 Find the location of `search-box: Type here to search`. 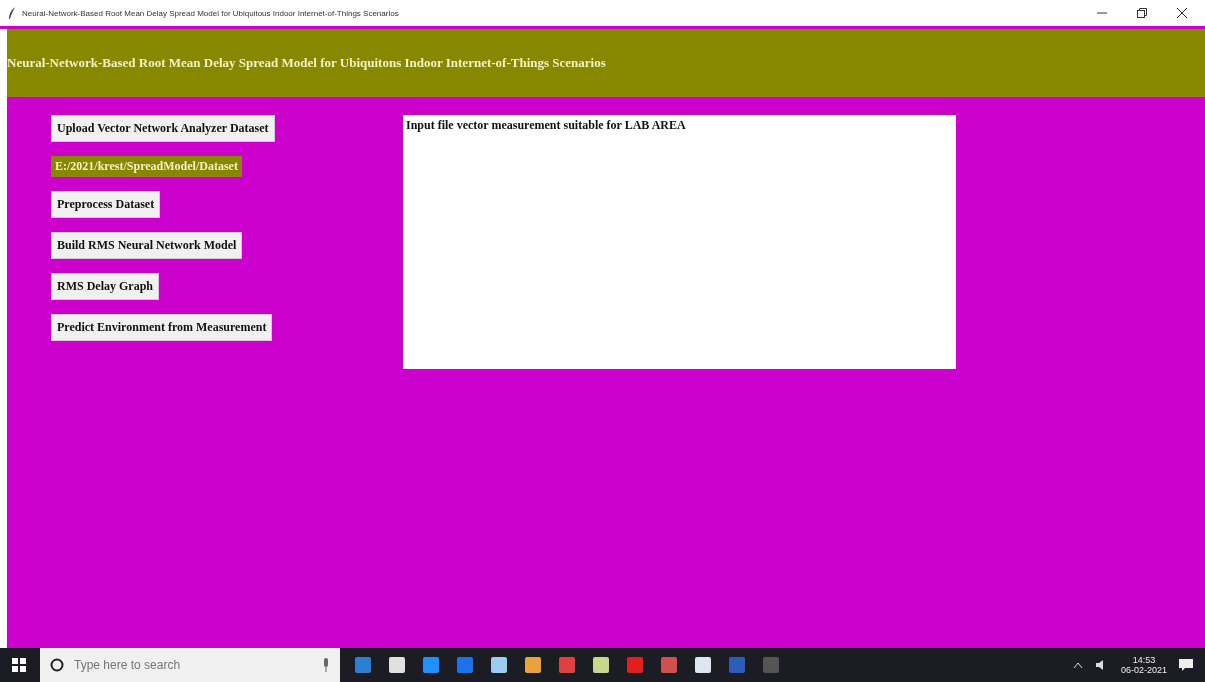

search-box: Type here to search is located at coordinates (190, 665).